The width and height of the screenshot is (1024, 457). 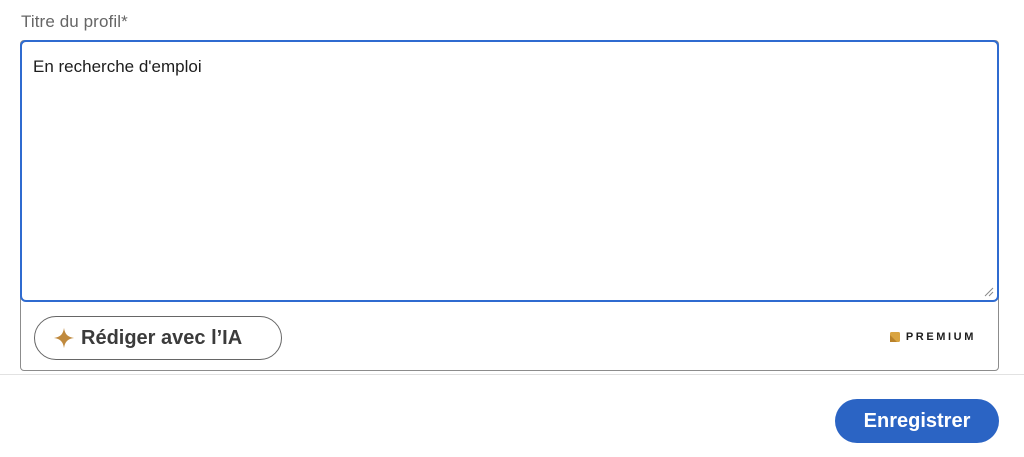 What do you see at coordinates (74, 21) in the screenshot?
I see `headline-label: Titre du profil*` at bounding box center [74, 21].